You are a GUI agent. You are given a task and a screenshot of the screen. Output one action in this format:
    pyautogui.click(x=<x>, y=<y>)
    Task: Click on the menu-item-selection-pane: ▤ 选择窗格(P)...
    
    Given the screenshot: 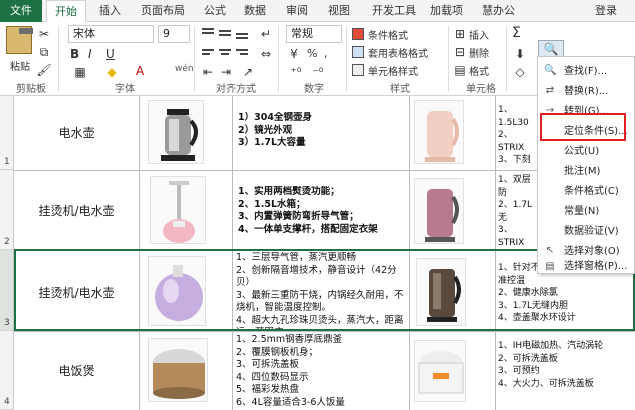 What is the action you would take?
    pyautogui.click(x=586, y=267)
    